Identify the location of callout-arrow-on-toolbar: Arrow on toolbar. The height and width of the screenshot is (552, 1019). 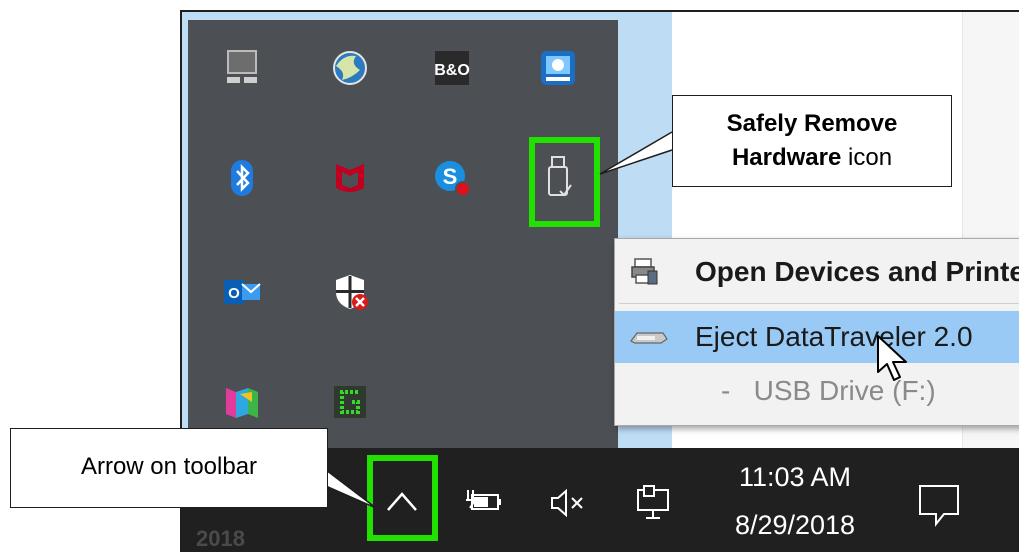
(169, 468).